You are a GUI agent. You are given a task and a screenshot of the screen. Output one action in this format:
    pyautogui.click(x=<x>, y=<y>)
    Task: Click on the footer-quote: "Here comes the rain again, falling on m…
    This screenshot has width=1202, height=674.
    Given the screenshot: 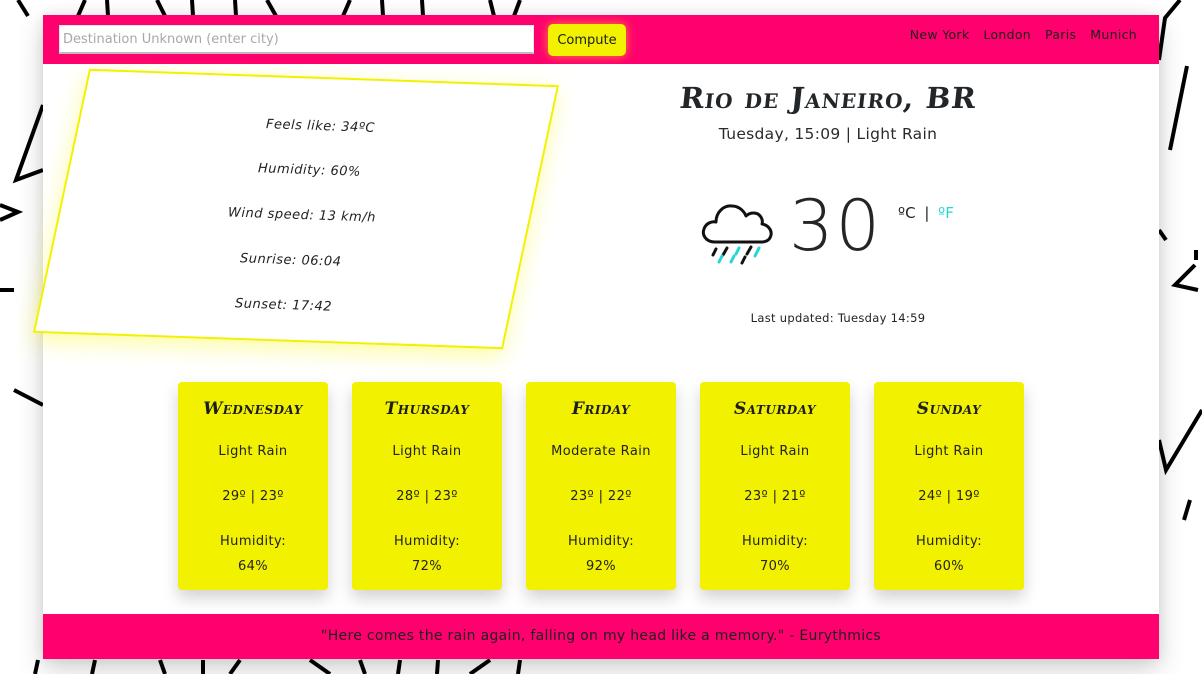 What is the action you would take?
    pyautogui.click(x=601, y=636)
    